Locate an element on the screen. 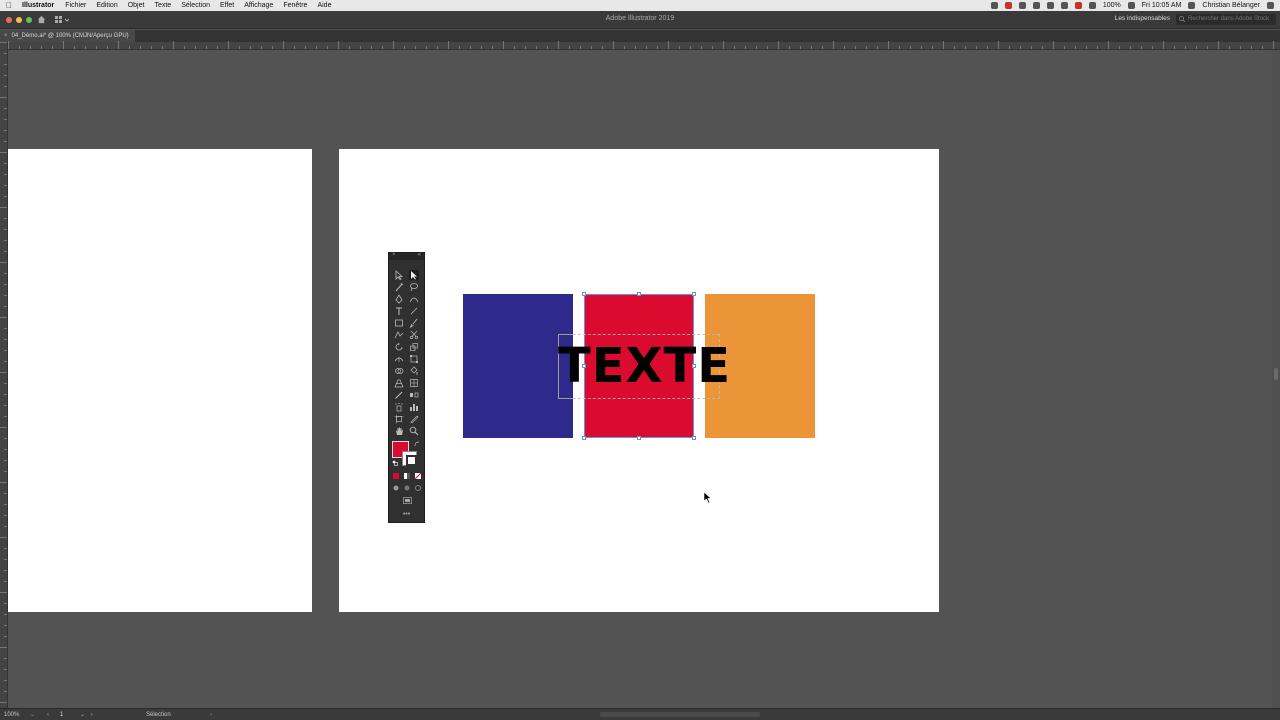 Image resolution: width=1280 pixels, height=720 pixels. document-tab: × 04_Démo.ai* @ 100% (CMJN/Aperçu GPU) is located at coordinates (67, 36).